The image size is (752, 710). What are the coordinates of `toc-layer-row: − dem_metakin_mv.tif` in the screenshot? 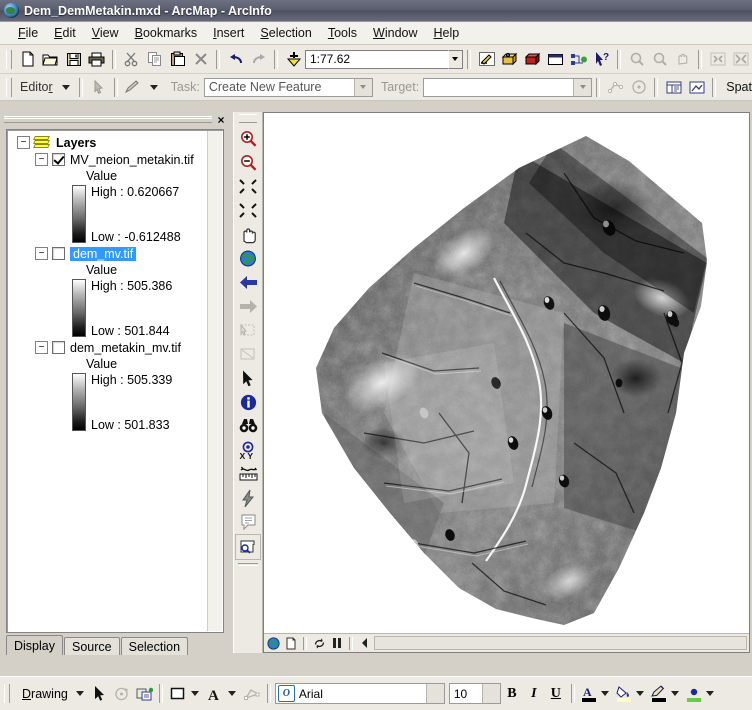 It's located at (115, 347).